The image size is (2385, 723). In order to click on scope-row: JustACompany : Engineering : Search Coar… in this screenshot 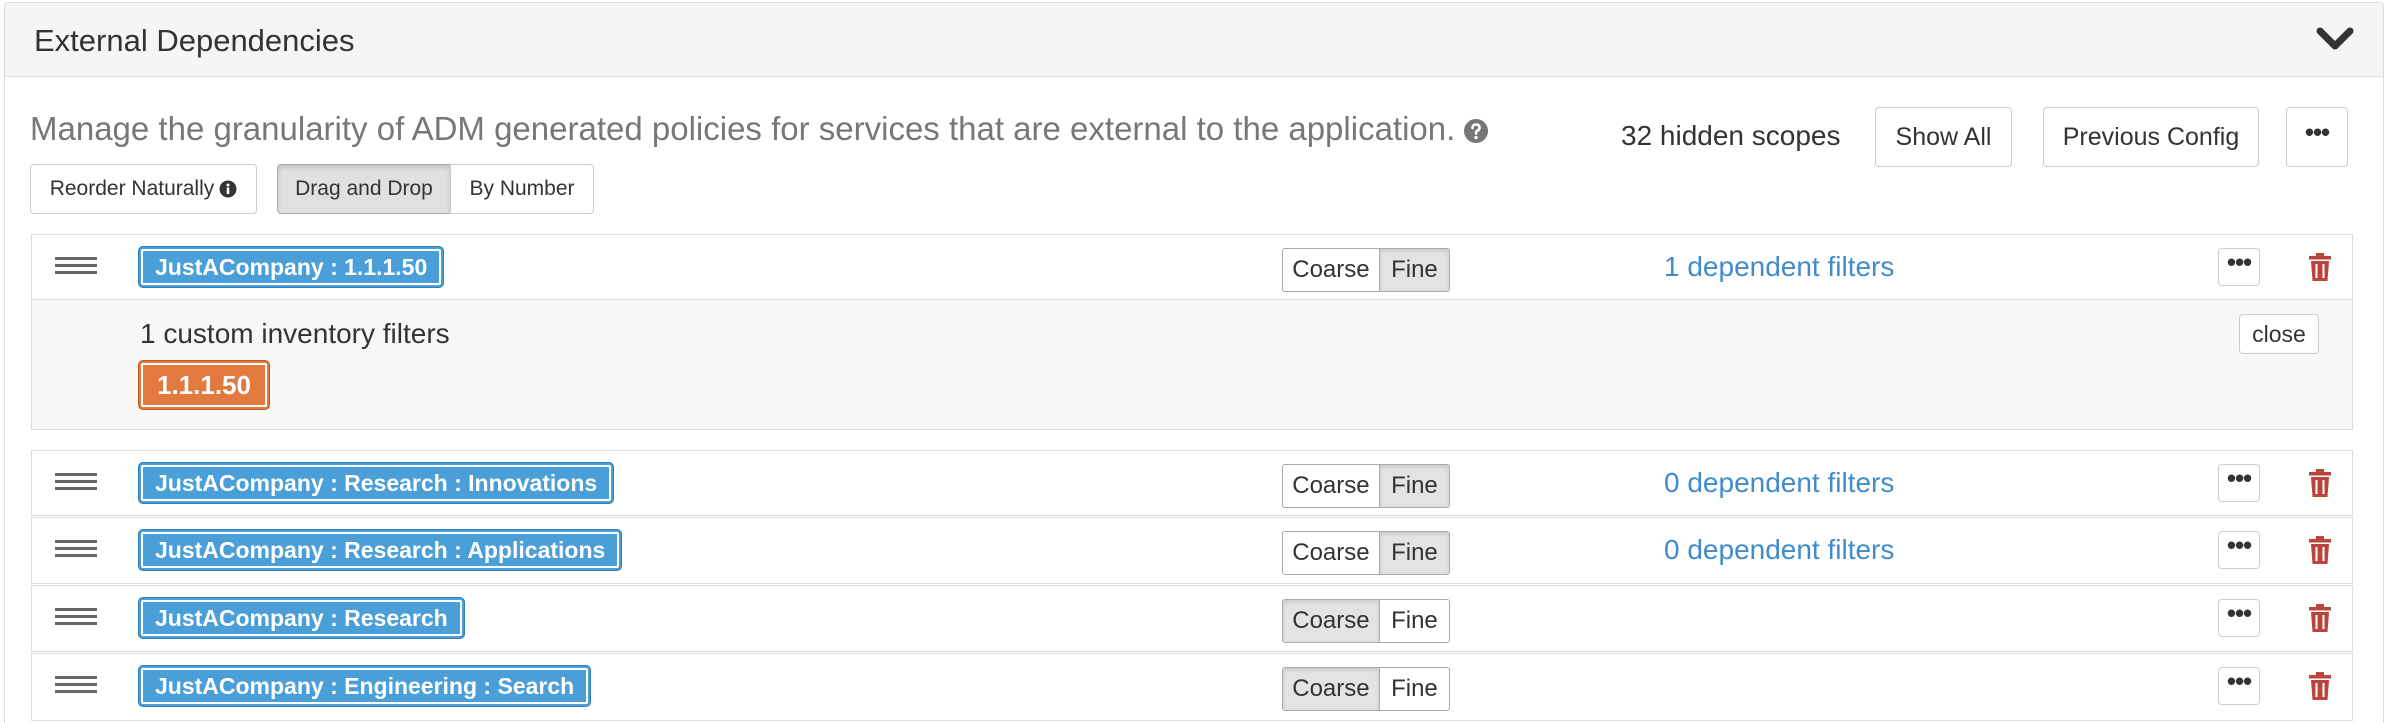, I will do `click(1192, 687)`.